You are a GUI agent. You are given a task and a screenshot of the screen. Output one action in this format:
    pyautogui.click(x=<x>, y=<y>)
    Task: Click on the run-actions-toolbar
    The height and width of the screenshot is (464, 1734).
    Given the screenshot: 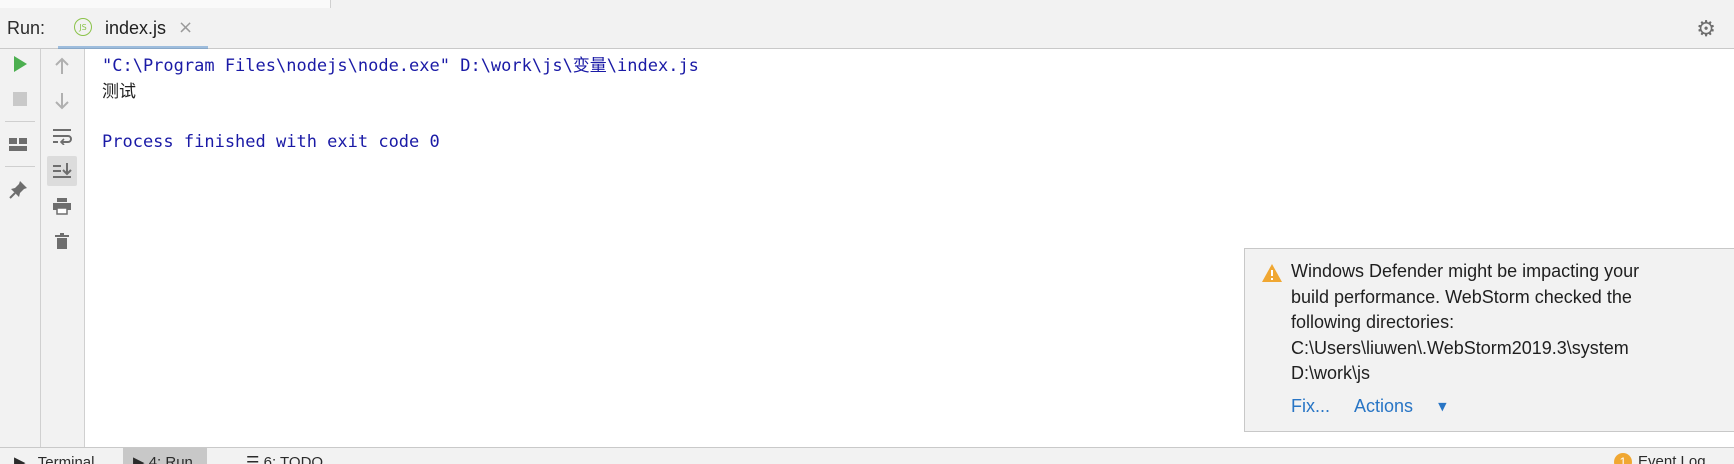 What is the action you would take?
    pyautogui.click(x=20, y=248)
    